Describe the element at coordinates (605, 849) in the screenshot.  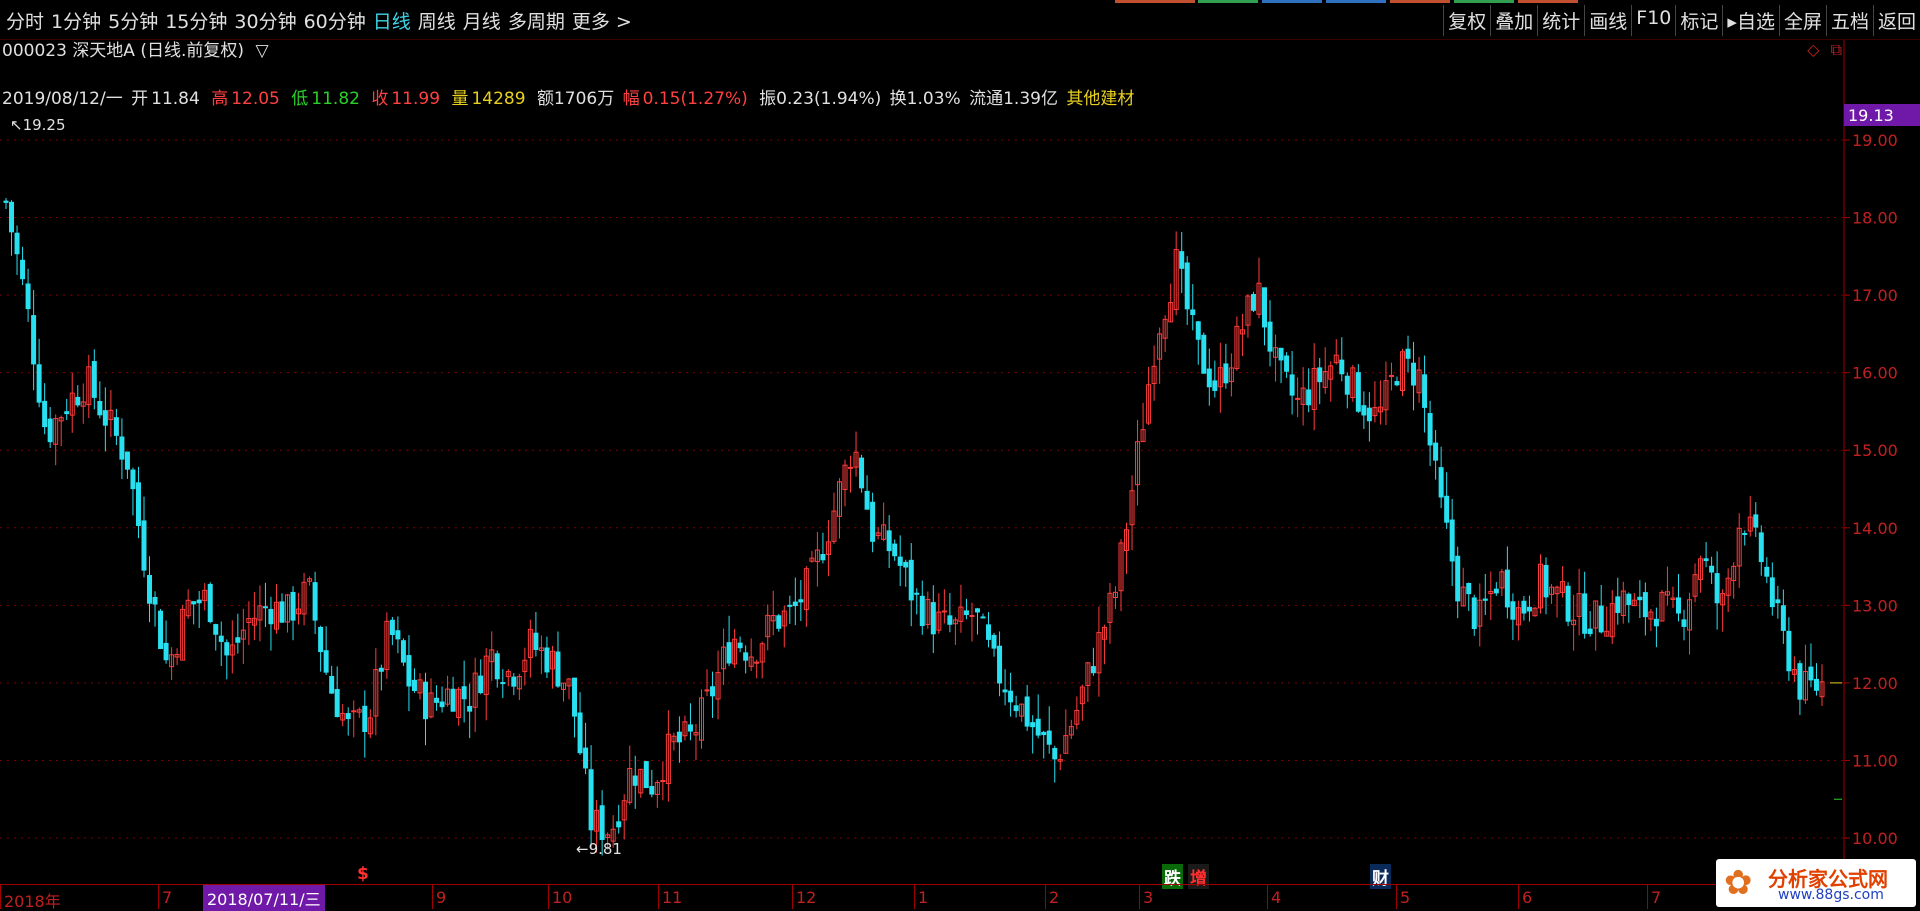
I see `low-marker-value: 9.81` at that location.